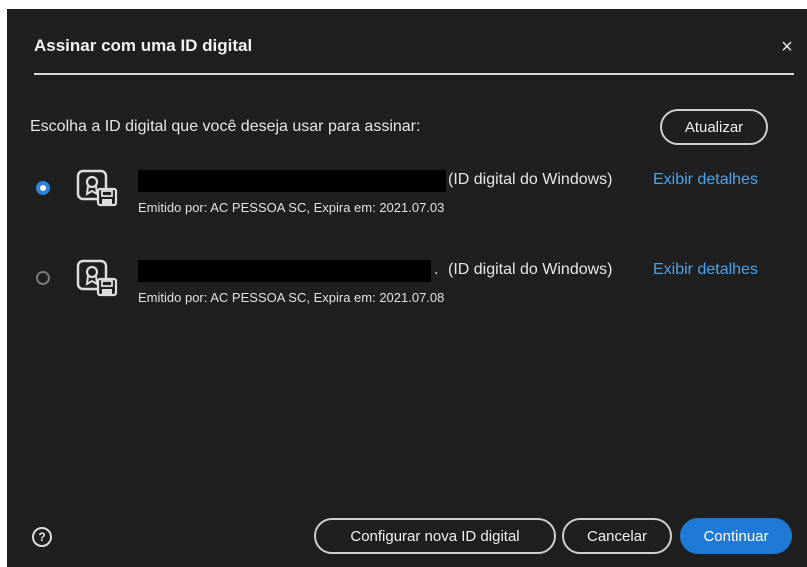  I want to click on id-name-suffix: ., so click(436, 269).